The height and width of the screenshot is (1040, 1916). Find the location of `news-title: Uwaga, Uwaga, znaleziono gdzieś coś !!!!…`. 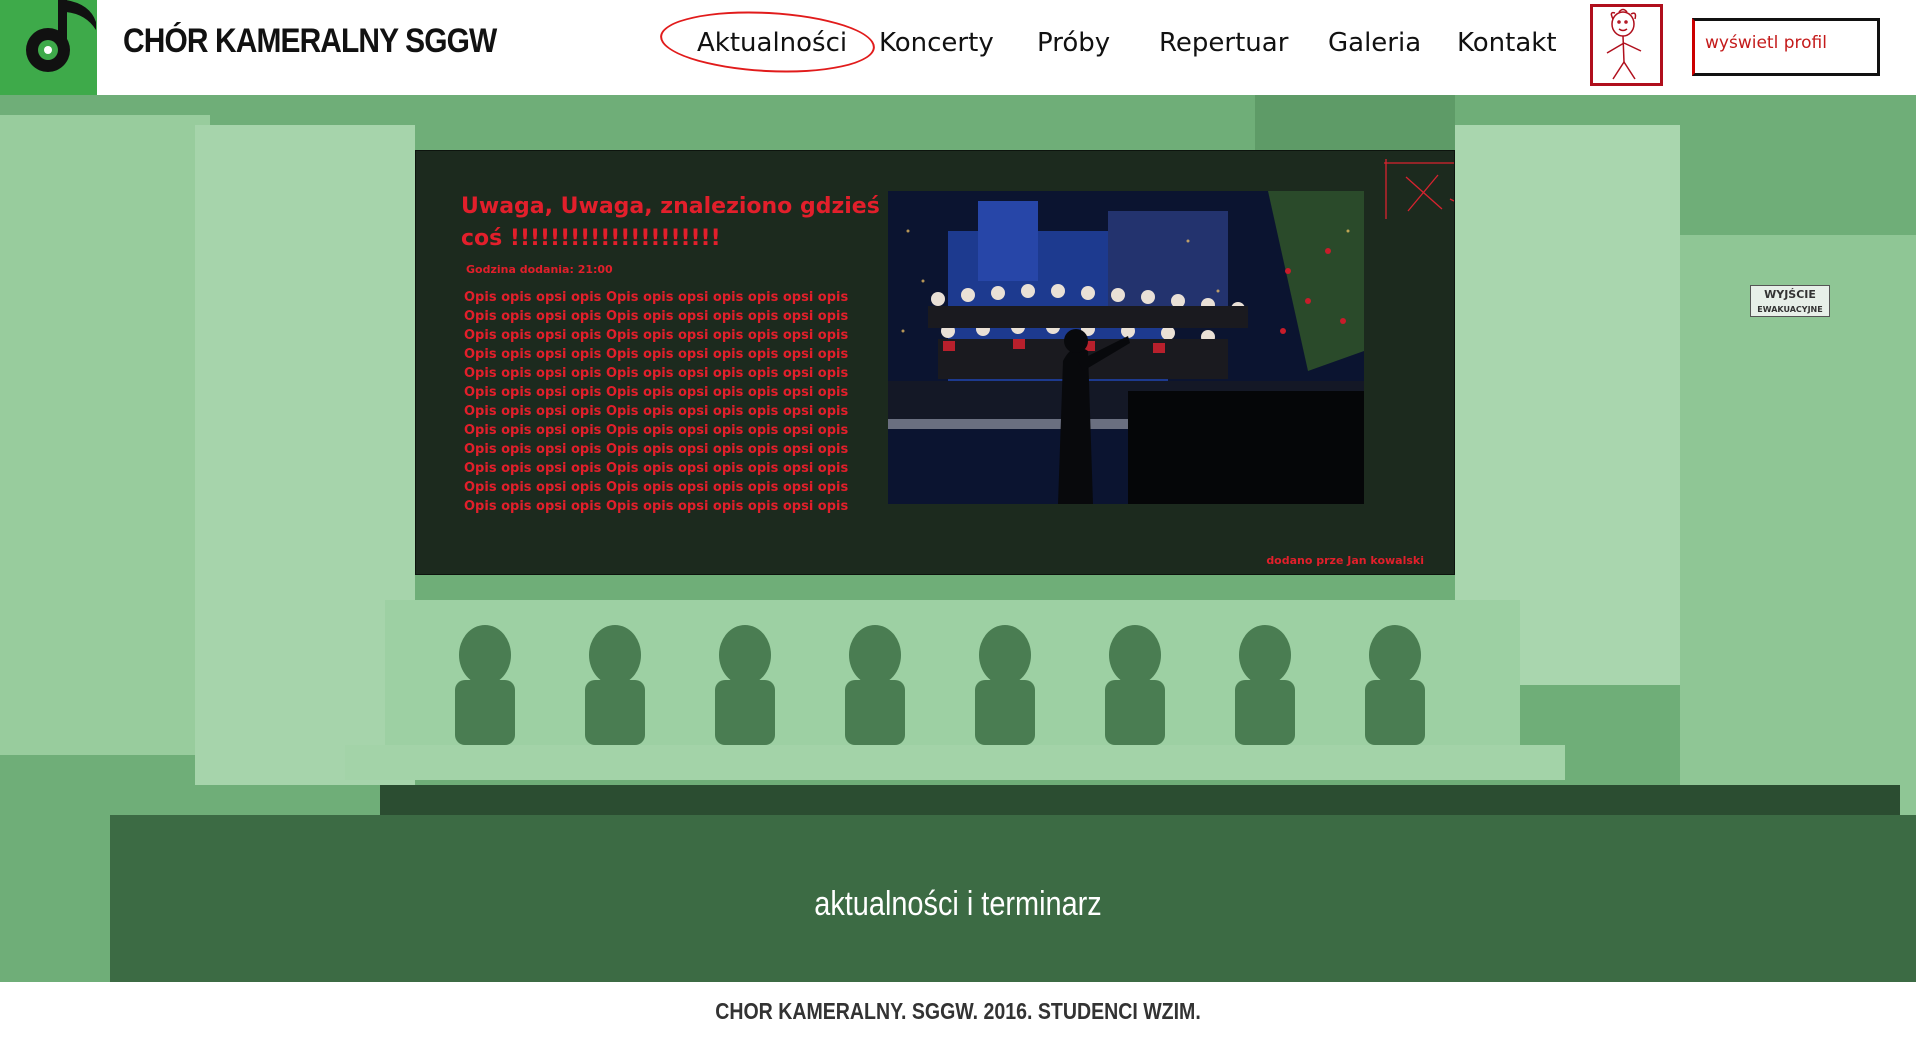

news-title: Uwaga, Uwaga, znaleziono gdzieś coś !!!!… is located at coordinates (670, 222).